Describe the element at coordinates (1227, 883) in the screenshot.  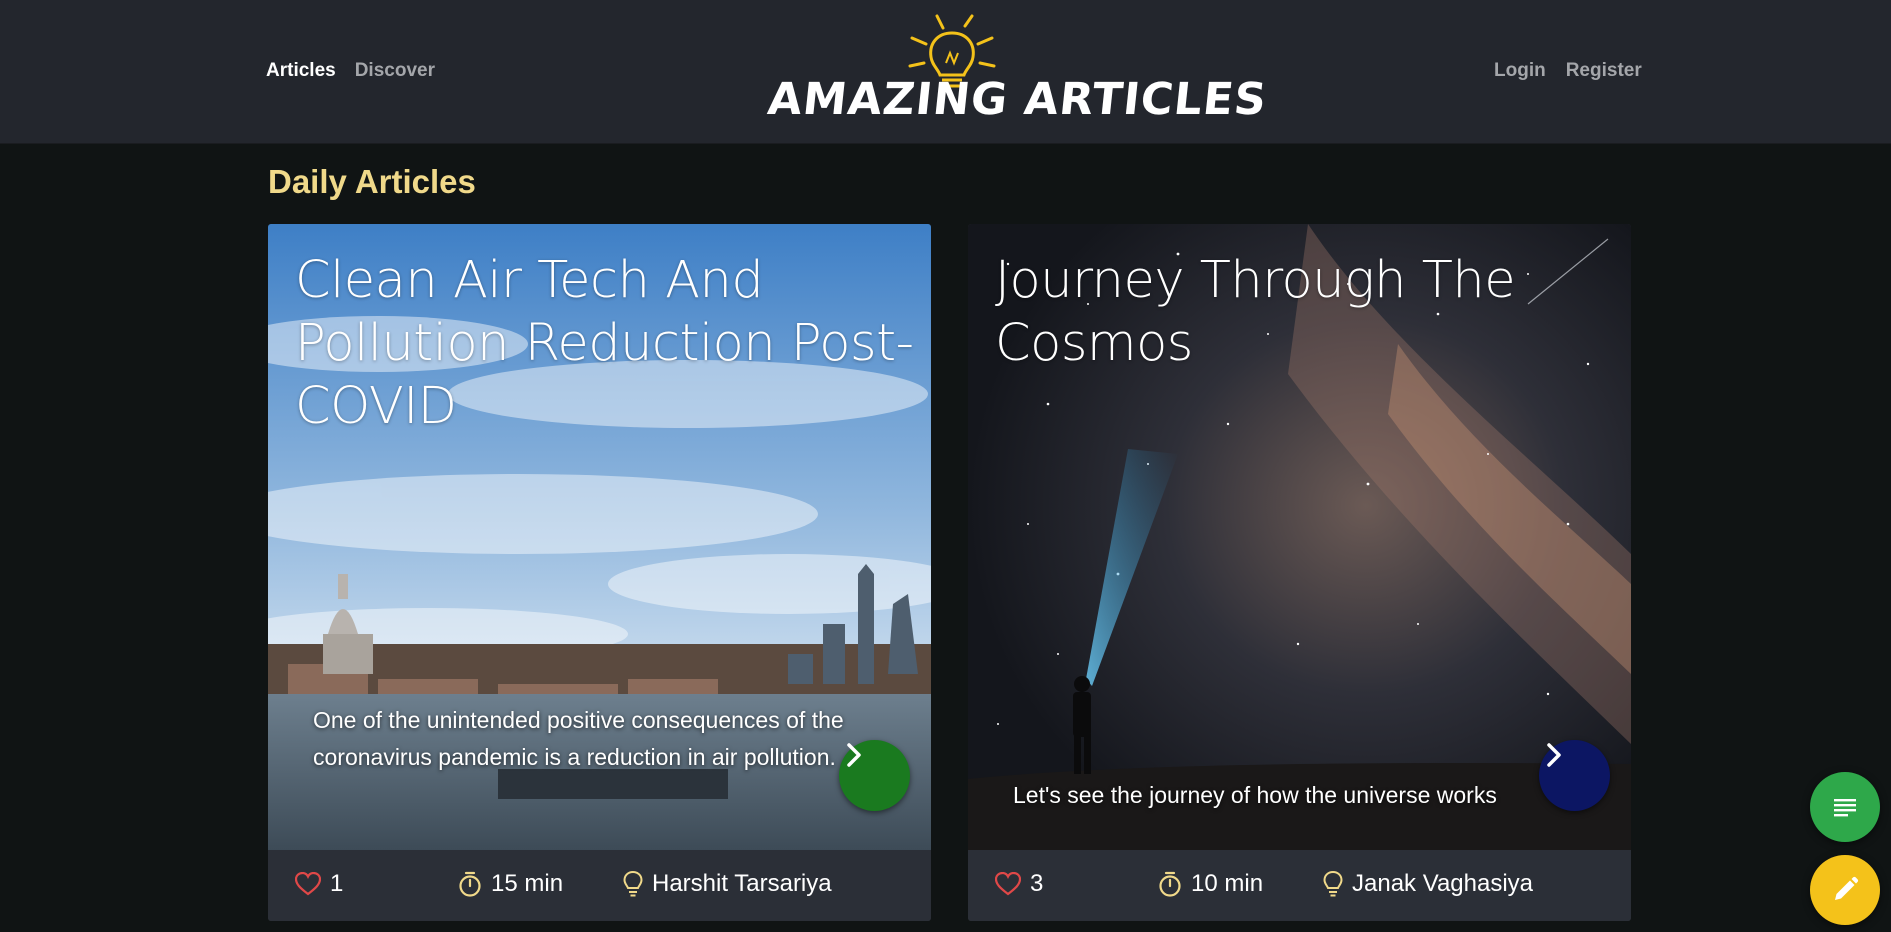
I see `read-time: 10 min` at that location.